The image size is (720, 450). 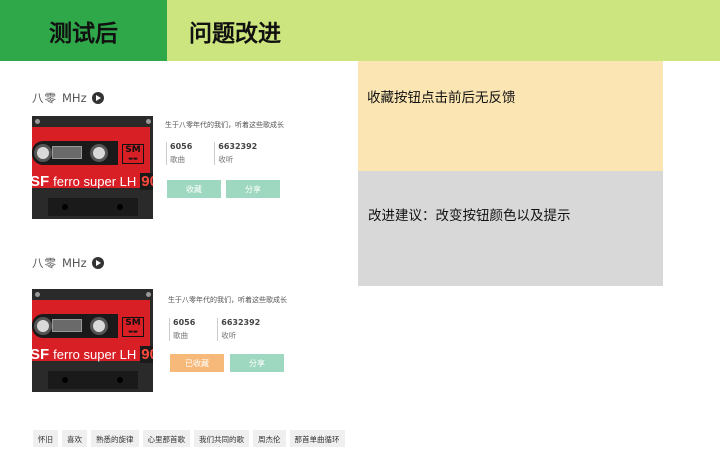 What do you see at coordinates (510, 116) in the screenshot?
I see `issue-panel: 收藏按钮点击前后无反馈` at bounding box center [510, 116].